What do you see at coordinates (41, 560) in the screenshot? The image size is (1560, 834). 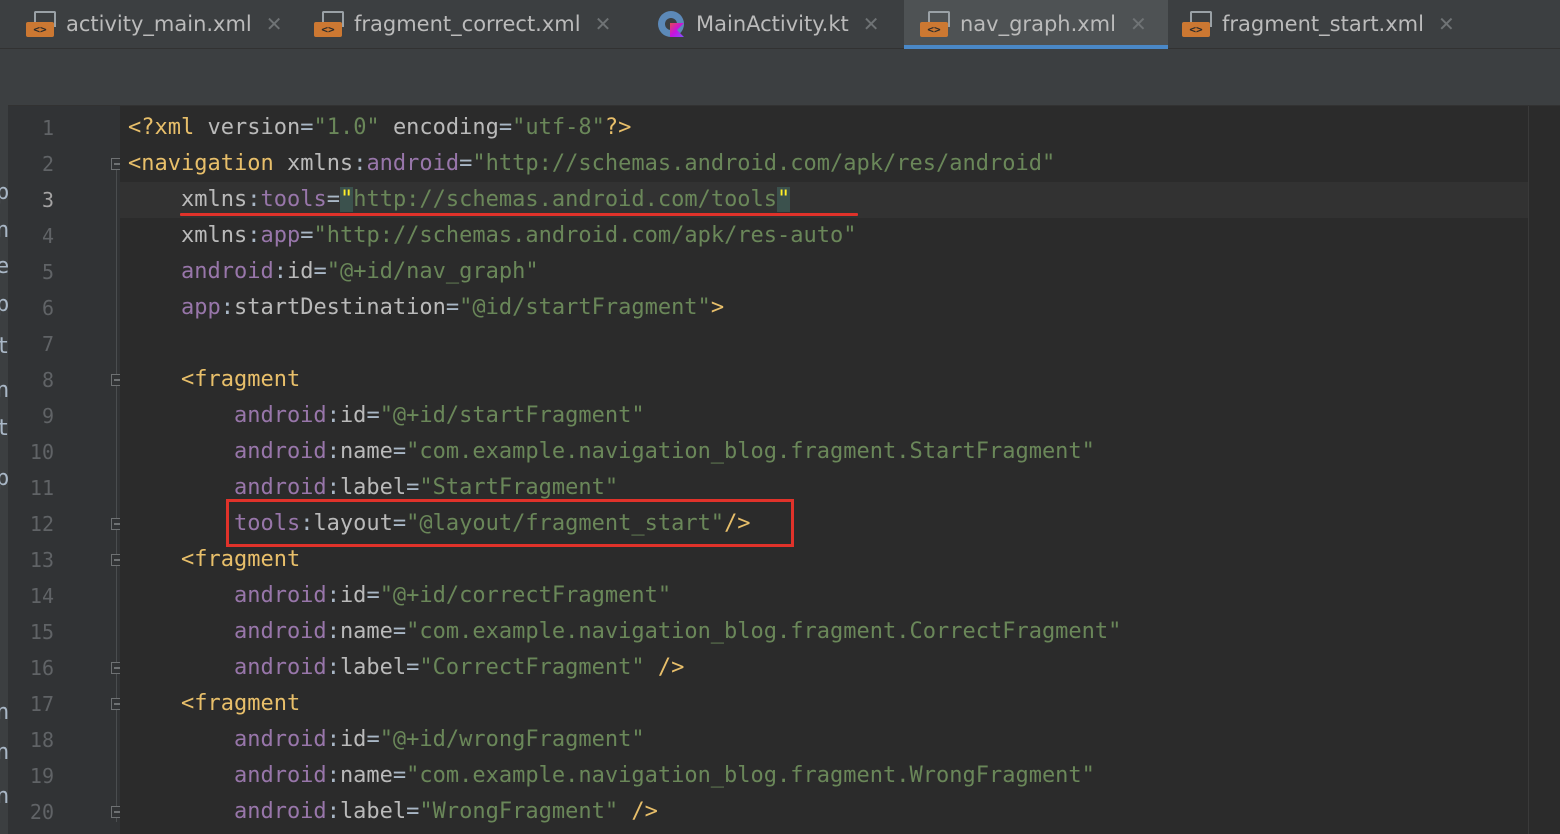 I see `line-number: 13` at bounding box center [41, 560].